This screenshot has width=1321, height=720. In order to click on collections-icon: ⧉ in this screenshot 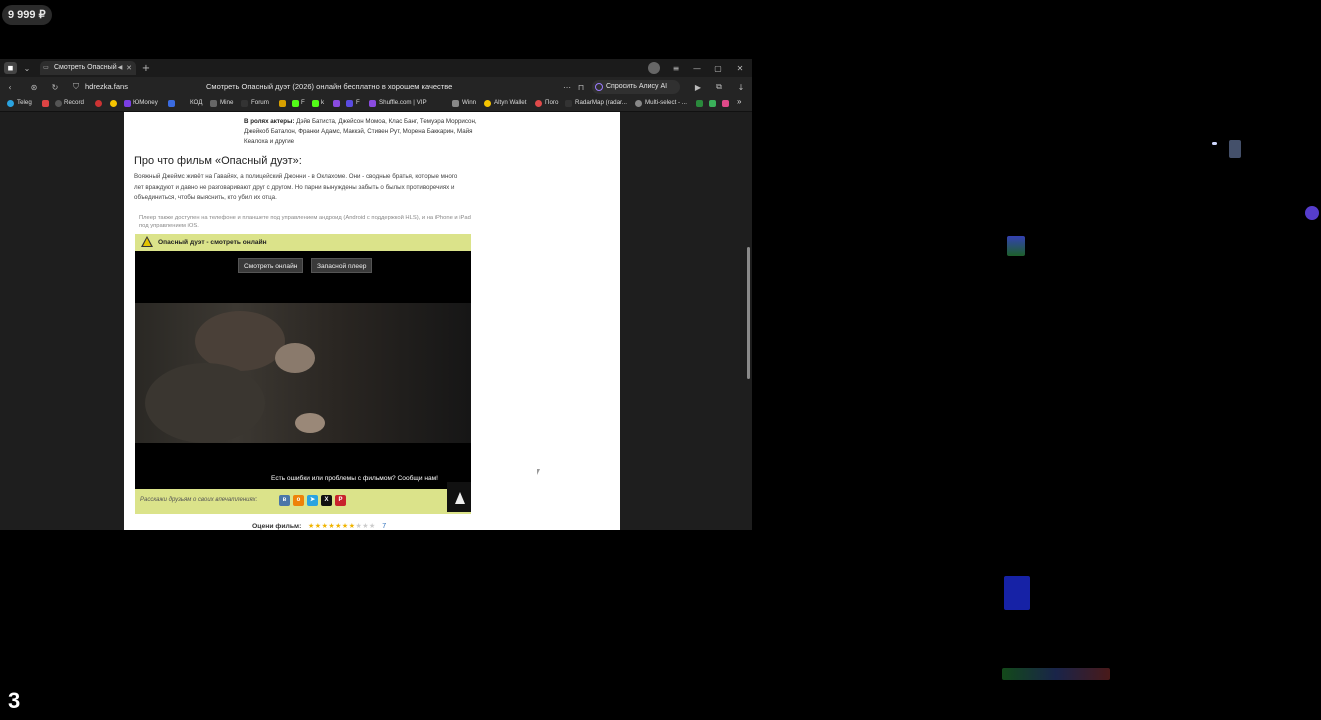, I will do `click(719, 87)`.